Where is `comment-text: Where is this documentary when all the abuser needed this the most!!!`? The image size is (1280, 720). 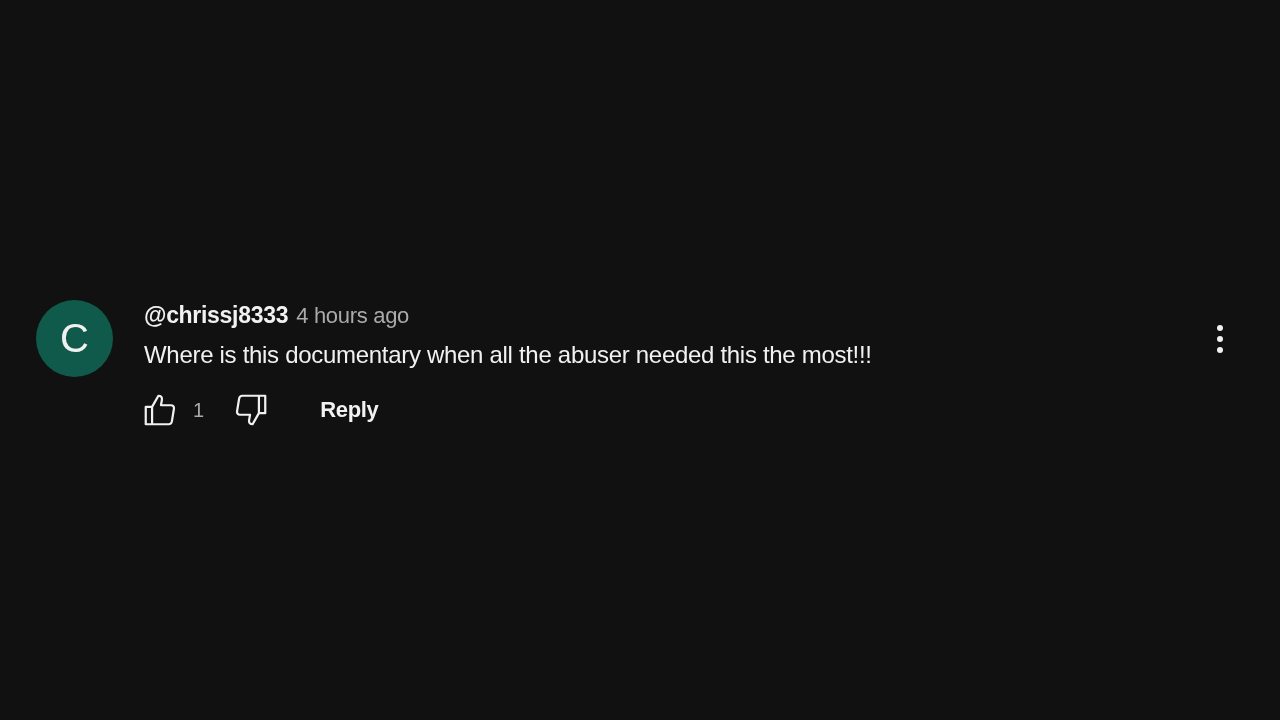
comment-text: Where is this documentary when all the abuser needed this the most!!! is located at coordinates (508, 355).